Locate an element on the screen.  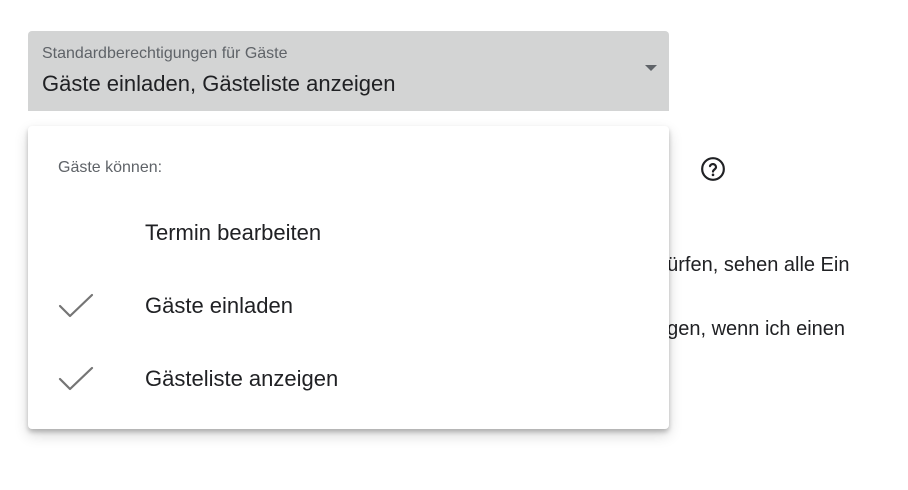
select-value: Gäste einladen, Gästeliste anzeigen is located at coordinates (219, 83).